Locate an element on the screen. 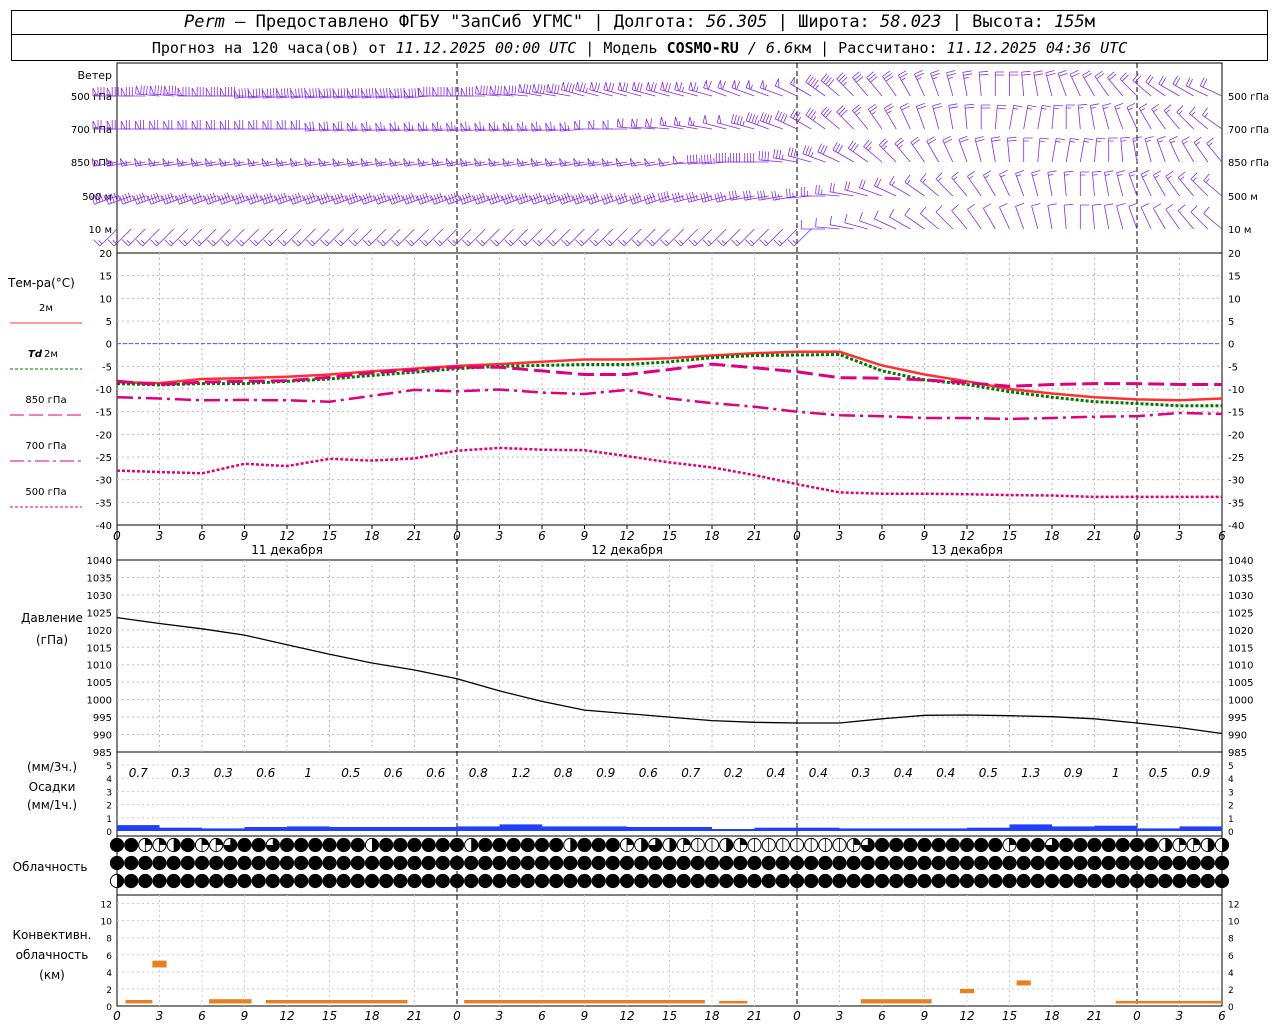 Image resolution: width=1280 pixels, height=1024 pixels. hour-label: 6 is located at coordinates (1222, 536).